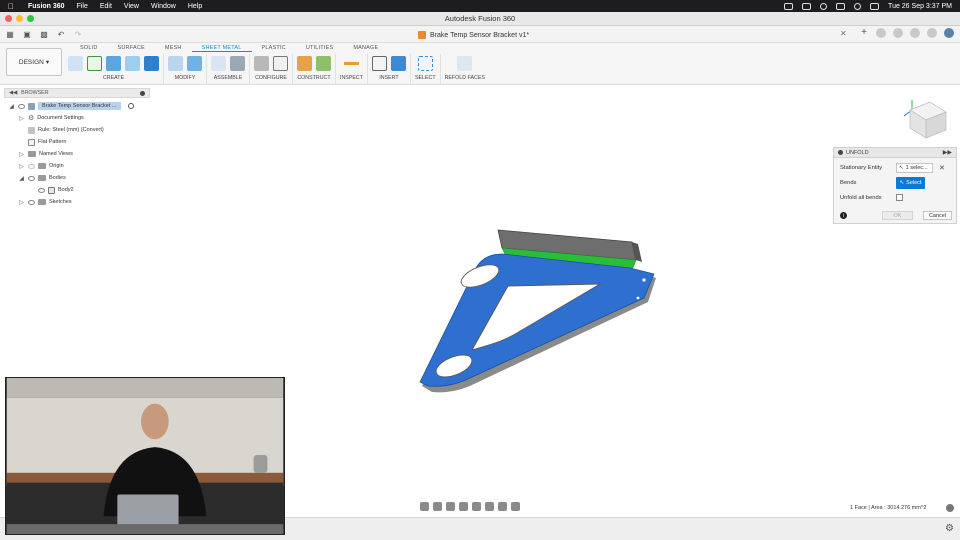 The width and height of the screenshot is (960, 540). What do you see at coordinates (898, 33) in the screenshot?
I see `job-status-icon` at bounding box center [898, 33].